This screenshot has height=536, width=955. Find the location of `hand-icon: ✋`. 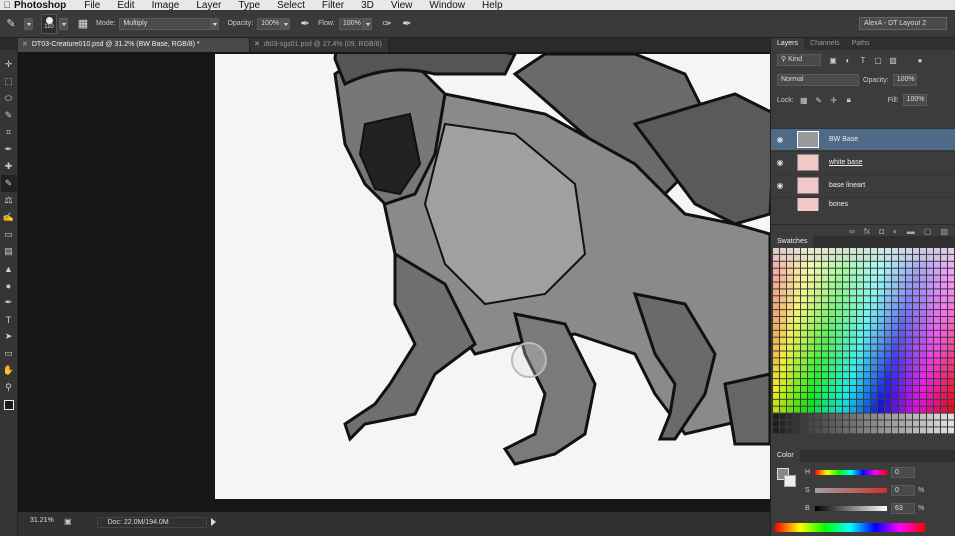

hand-icon: ✋ is located at coordinates (9, 370).